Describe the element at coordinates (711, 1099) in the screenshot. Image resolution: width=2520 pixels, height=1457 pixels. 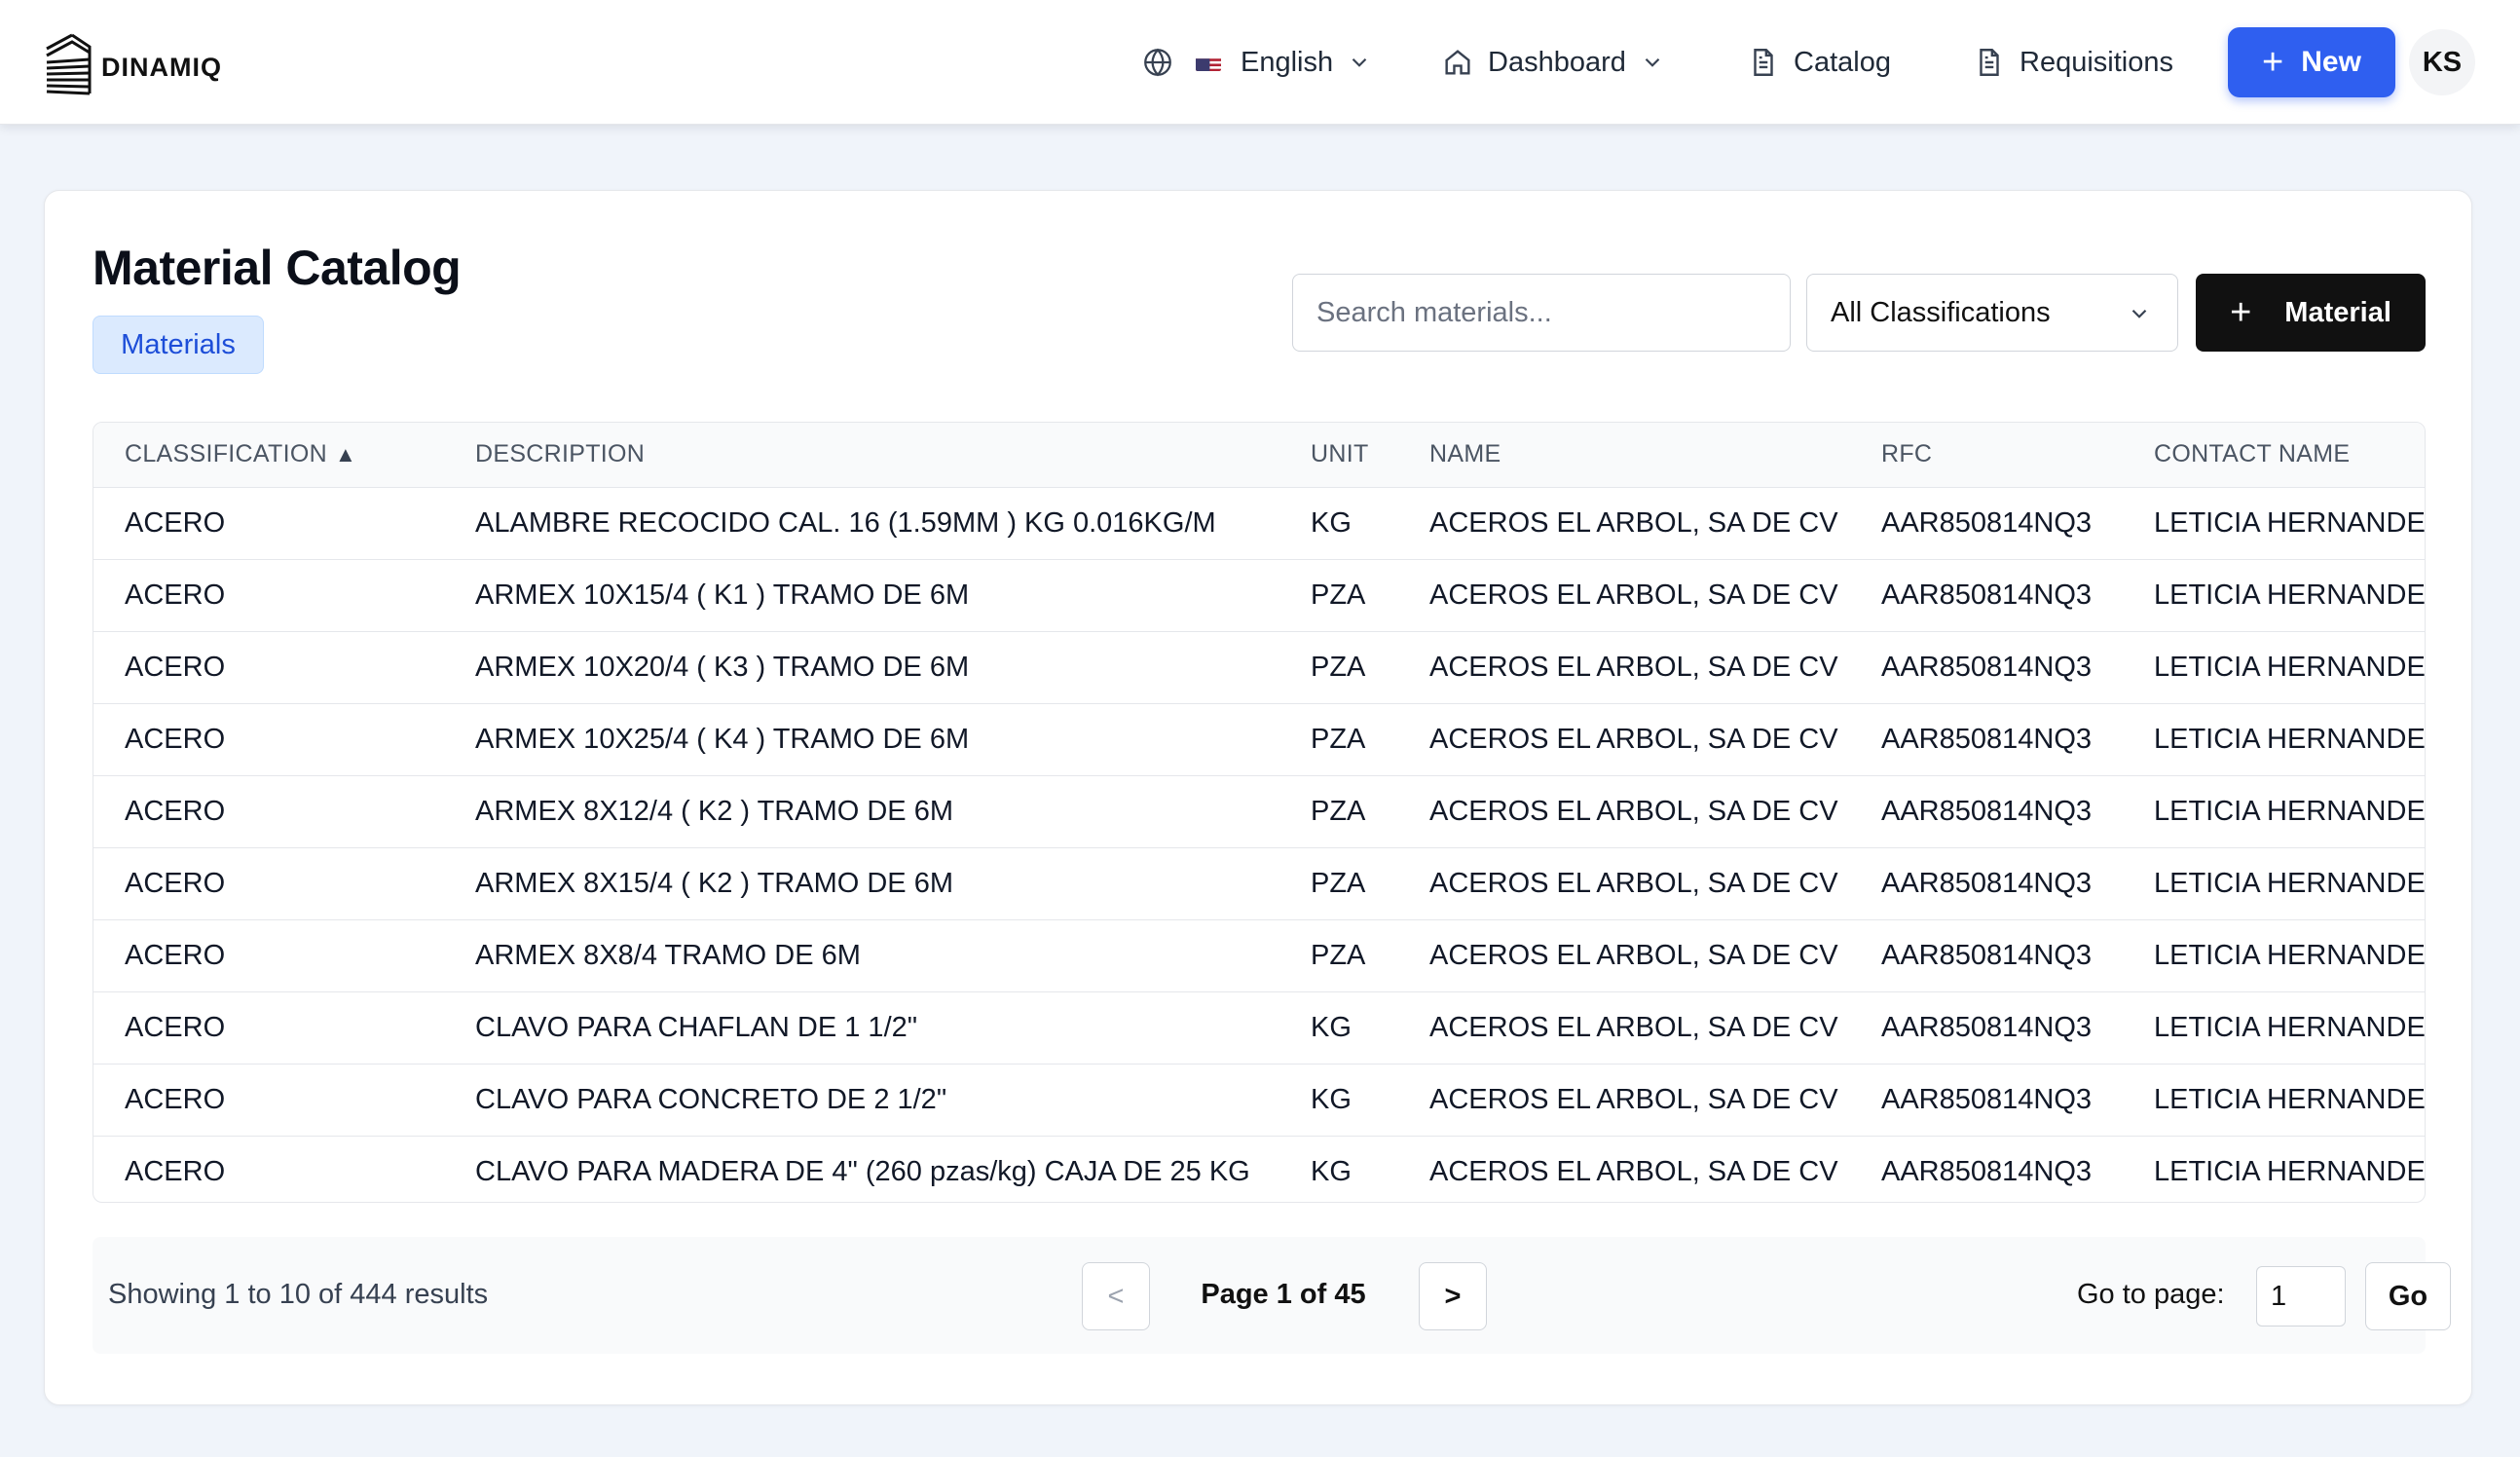
I see `cell-description: CLAVO PARA CONCRETO DE 2 1/2"` at that location.